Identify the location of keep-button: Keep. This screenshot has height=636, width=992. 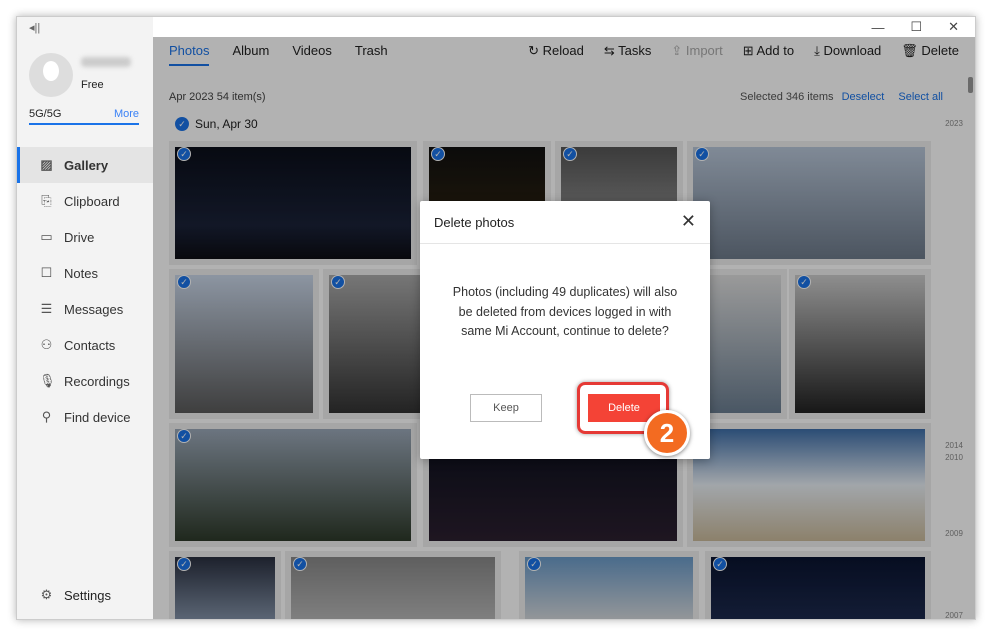
(506, 408).